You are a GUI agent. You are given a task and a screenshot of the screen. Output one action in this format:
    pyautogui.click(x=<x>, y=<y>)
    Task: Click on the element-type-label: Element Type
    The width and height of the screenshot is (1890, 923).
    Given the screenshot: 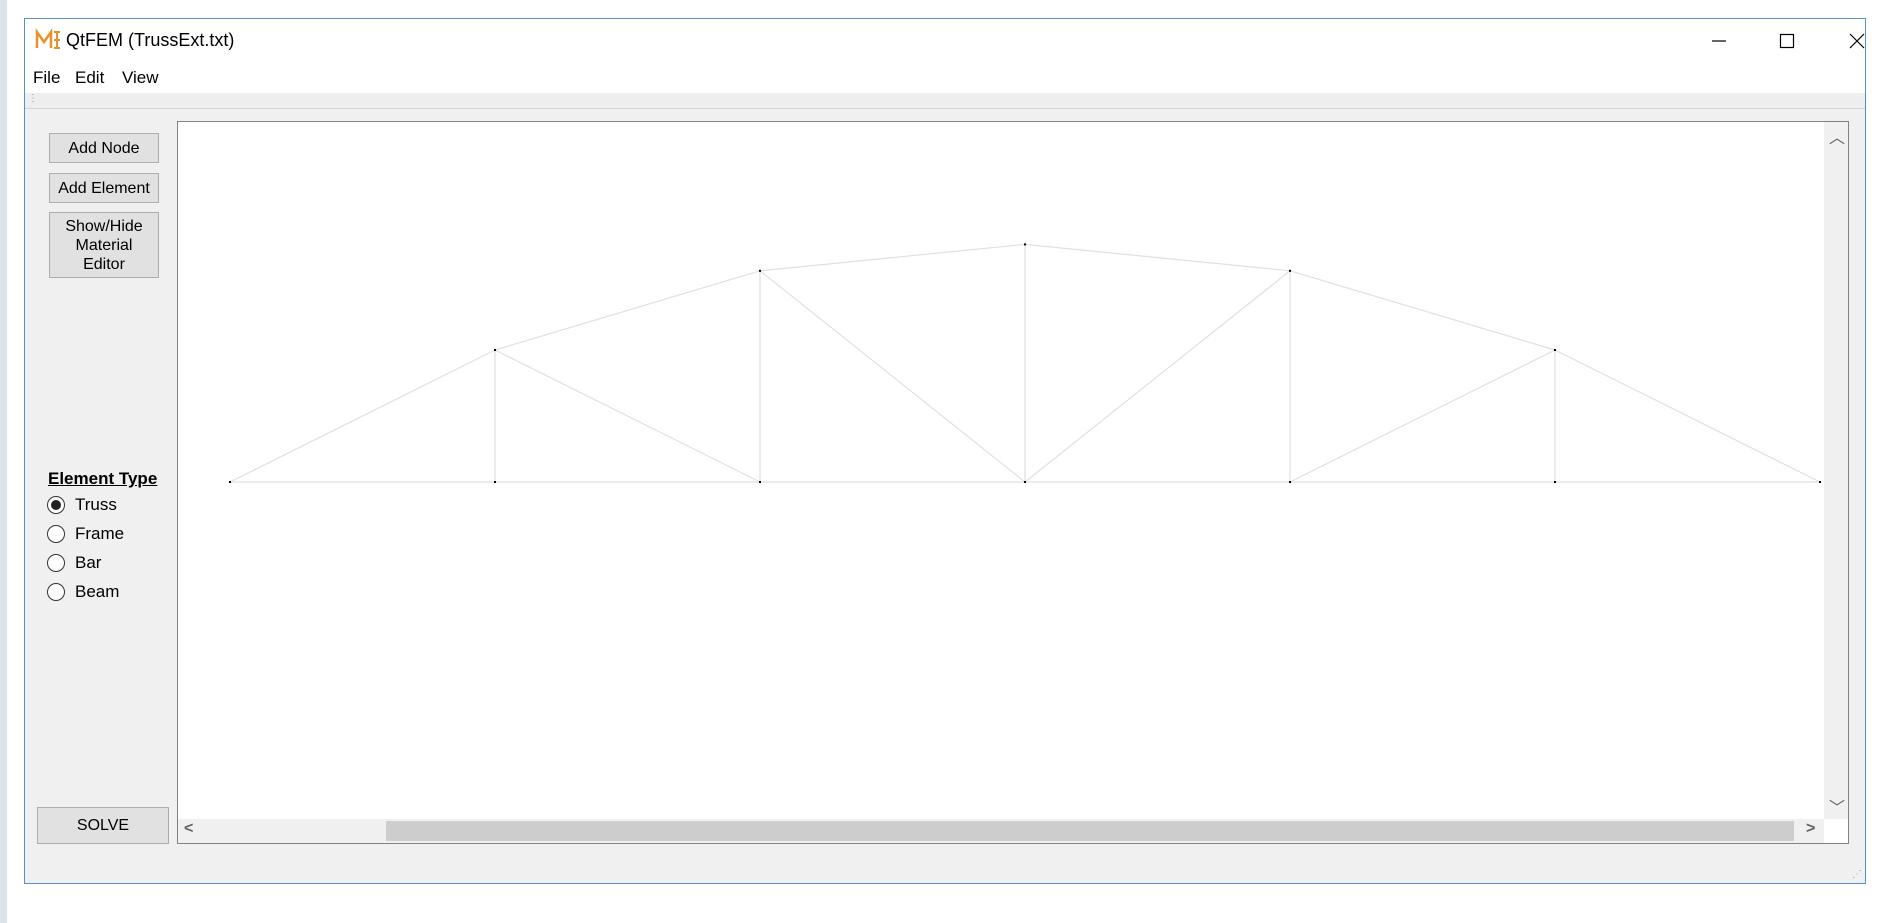 What is the action you would take?
    pyautogui.click(x=103, y=478)
    